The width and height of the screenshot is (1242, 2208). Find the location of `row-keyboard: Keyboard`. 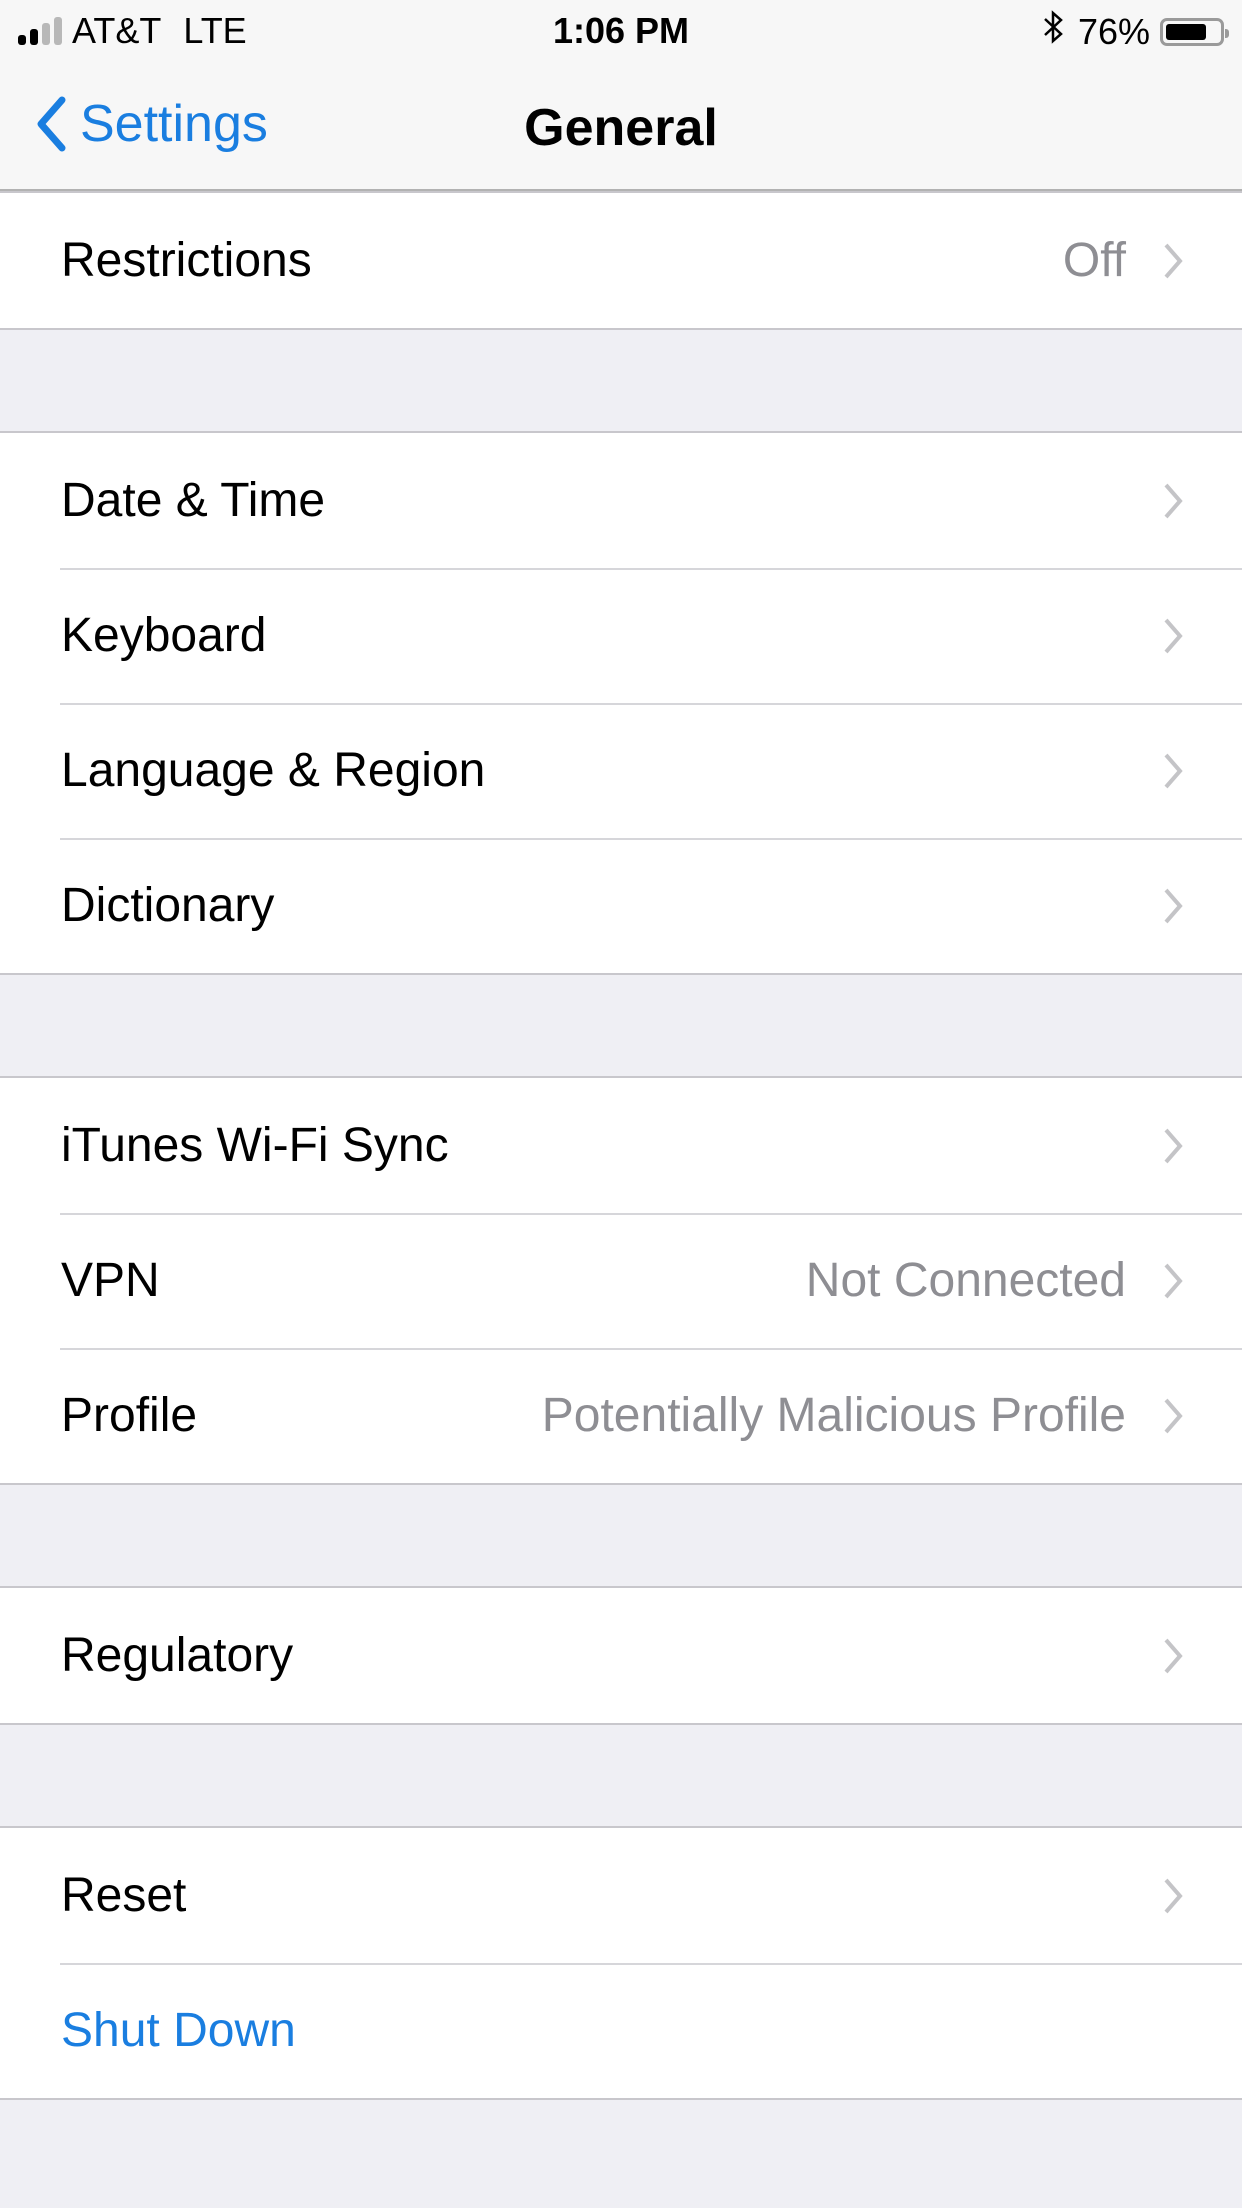

row-keyboard: Keyboard is located at coordinates (621, 635).